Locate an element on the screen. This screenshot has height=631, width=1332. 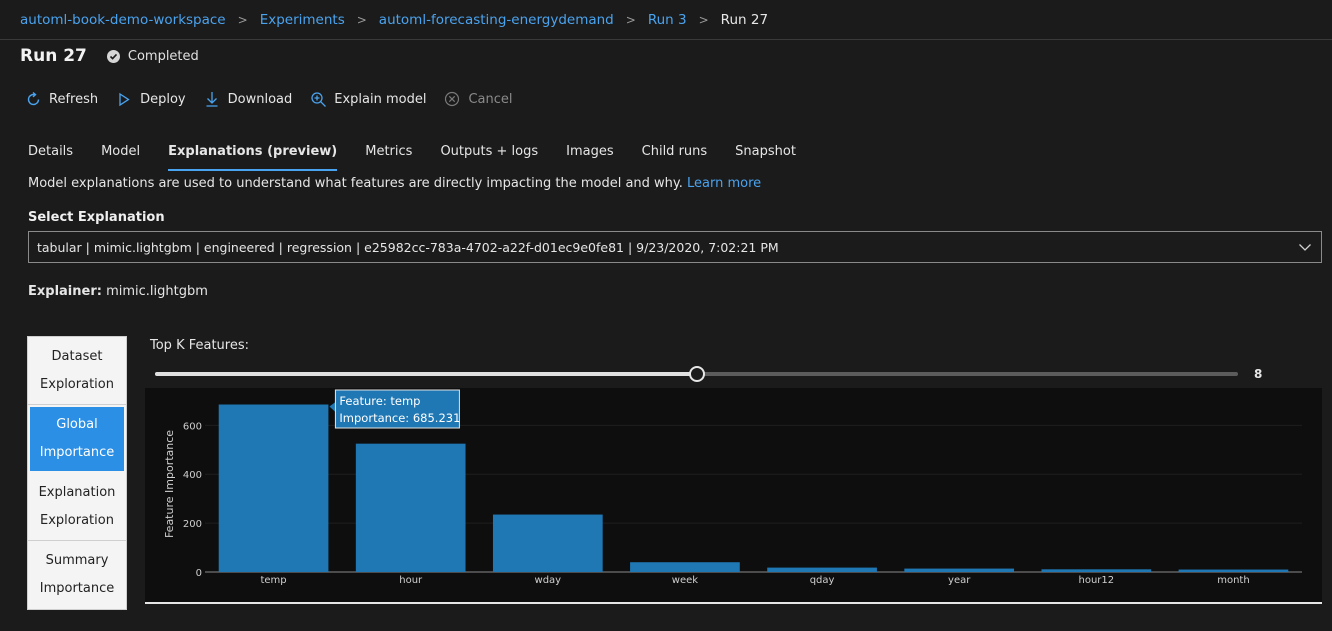
cancel-label: Cancel is located at coordinates (490, 99).